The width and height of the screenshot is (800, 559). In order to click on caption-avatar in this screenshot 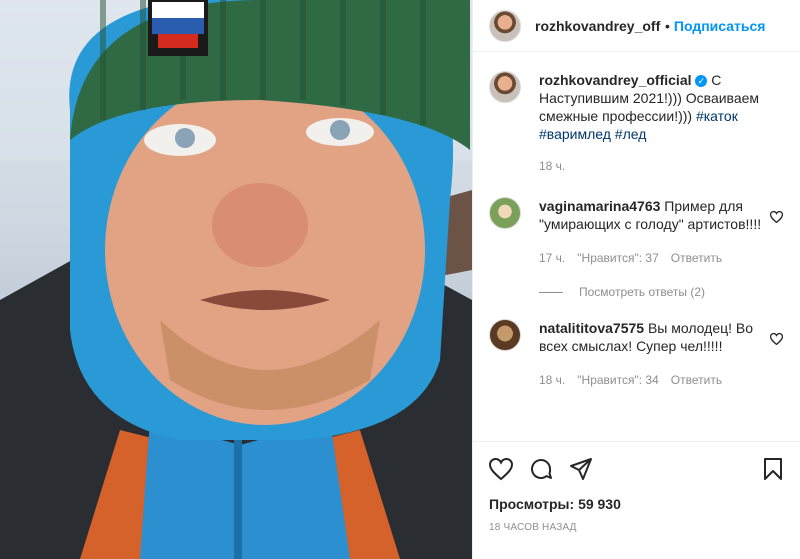, I will do `click(505, 87)`.